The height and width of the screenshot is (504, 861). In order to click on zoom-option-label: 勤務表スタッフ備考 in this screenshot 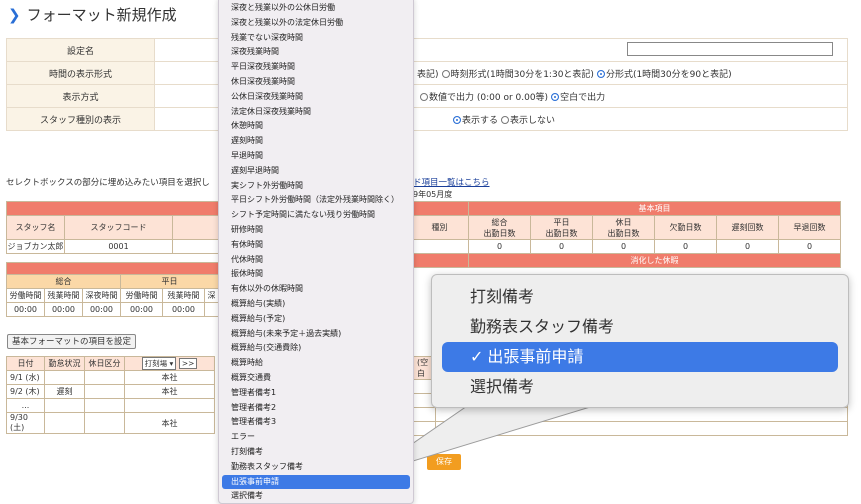, I will do `click(542, 326)`.